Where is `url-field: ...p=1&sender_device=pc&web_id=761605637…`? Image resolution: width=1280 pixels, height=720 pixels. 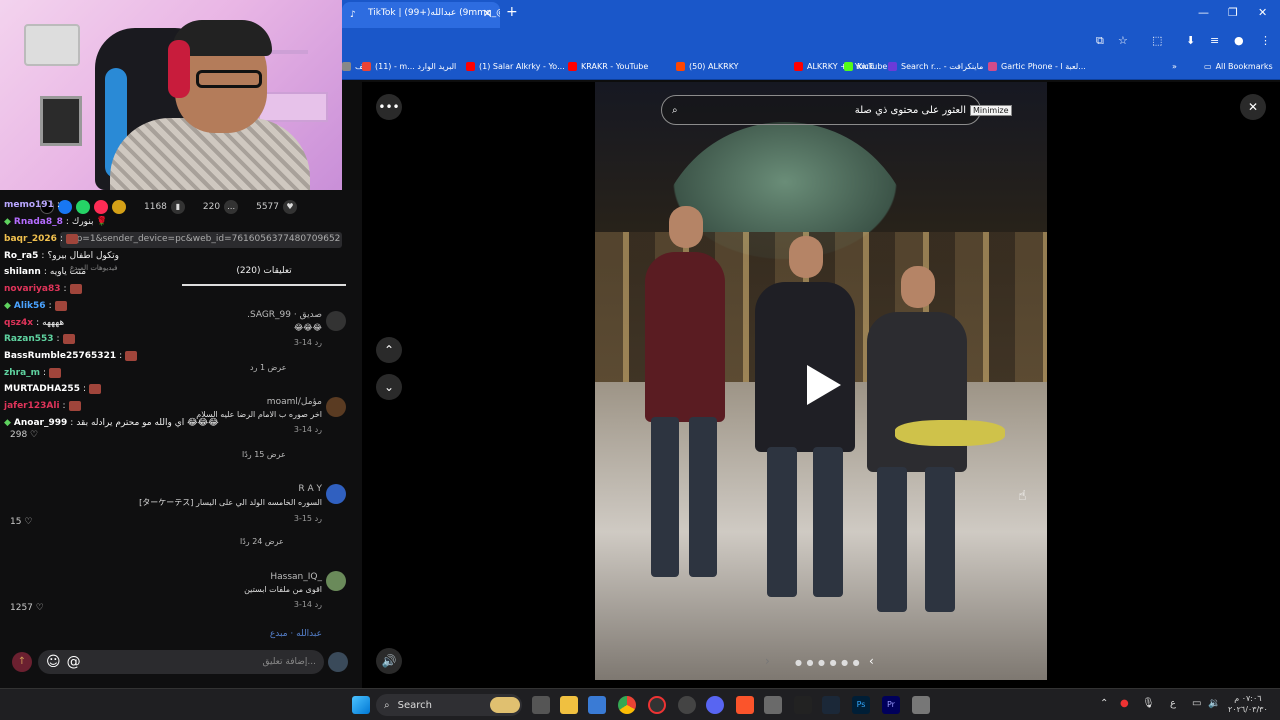 url-field: ...p=1&sender_device=pc&web_id=761605637… is located at coordinates (201, 240).